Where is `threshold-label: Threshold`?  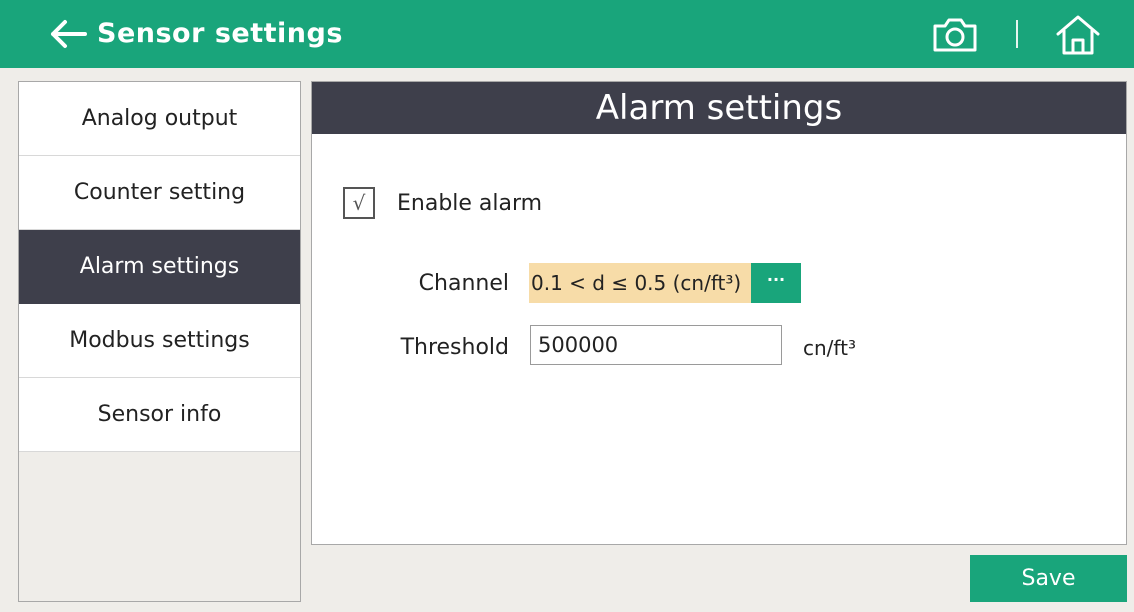
threshold-label: Threshold is located at coordinates (454, 347).